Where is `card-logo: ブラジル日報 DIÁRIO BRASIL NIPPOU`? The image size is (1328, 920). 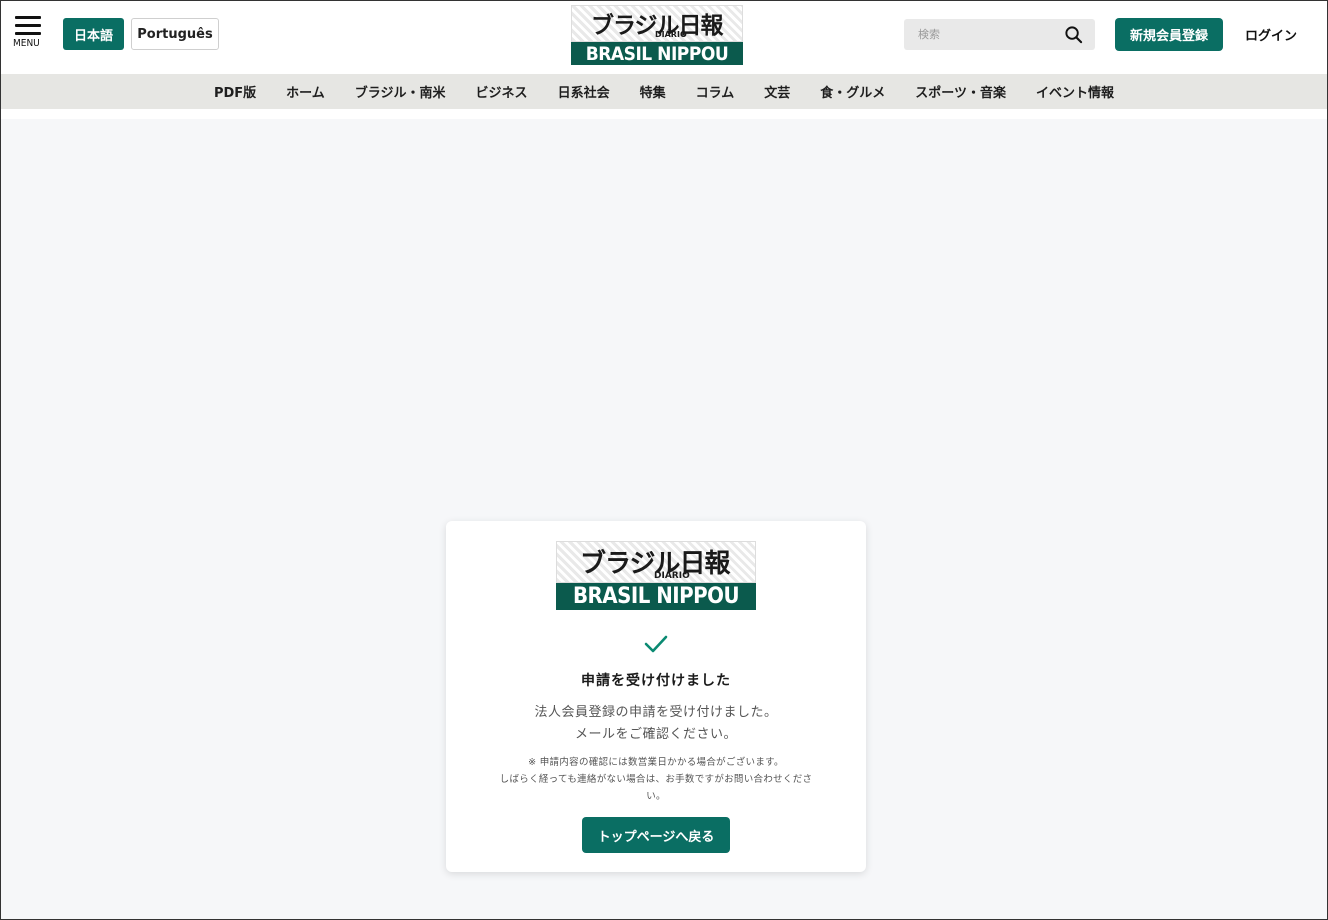
card-logo: ブラジル日報 DIÁRIO BRASIL NIPPOU is located at coordinates (656, 575).